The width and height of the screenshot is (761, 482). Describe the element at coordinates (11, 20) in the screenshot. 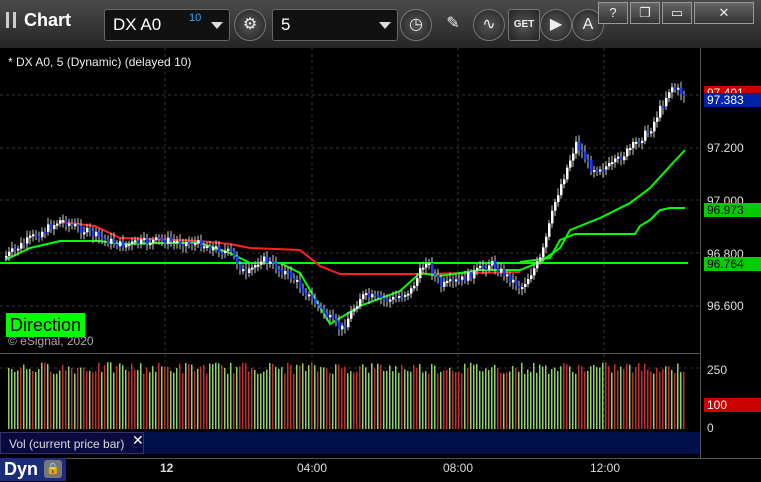

I see `pause-icon` at that location.